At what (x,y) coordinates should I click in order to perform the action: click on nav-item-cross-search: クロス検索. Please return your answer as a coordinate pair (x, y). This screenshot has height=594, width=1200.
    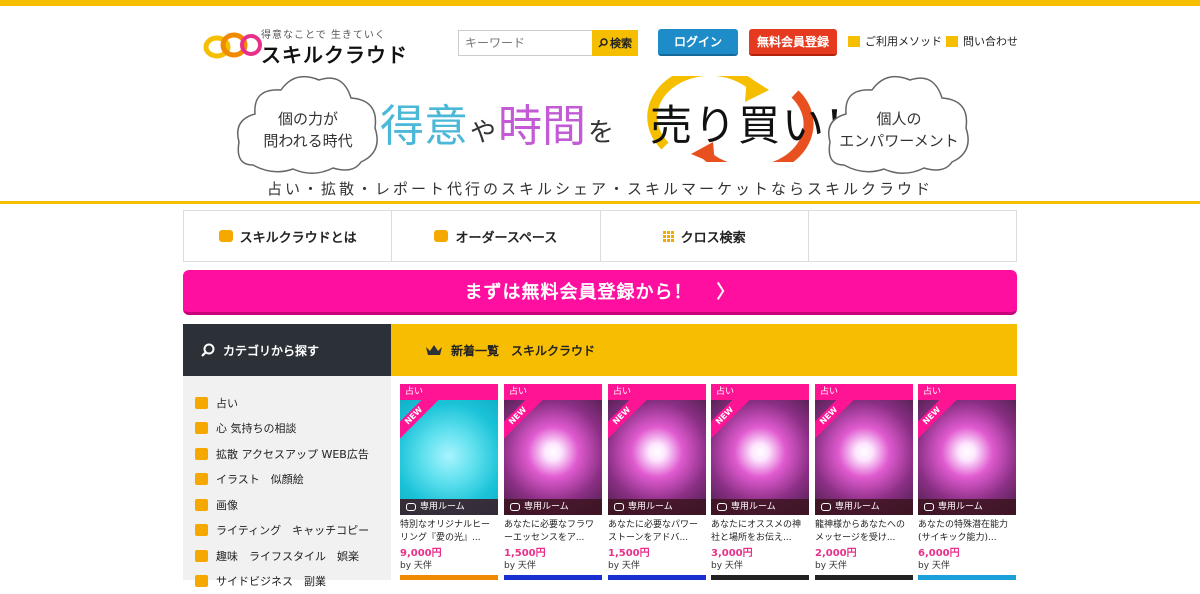
    Looking at the image, I should click on (705, 236).